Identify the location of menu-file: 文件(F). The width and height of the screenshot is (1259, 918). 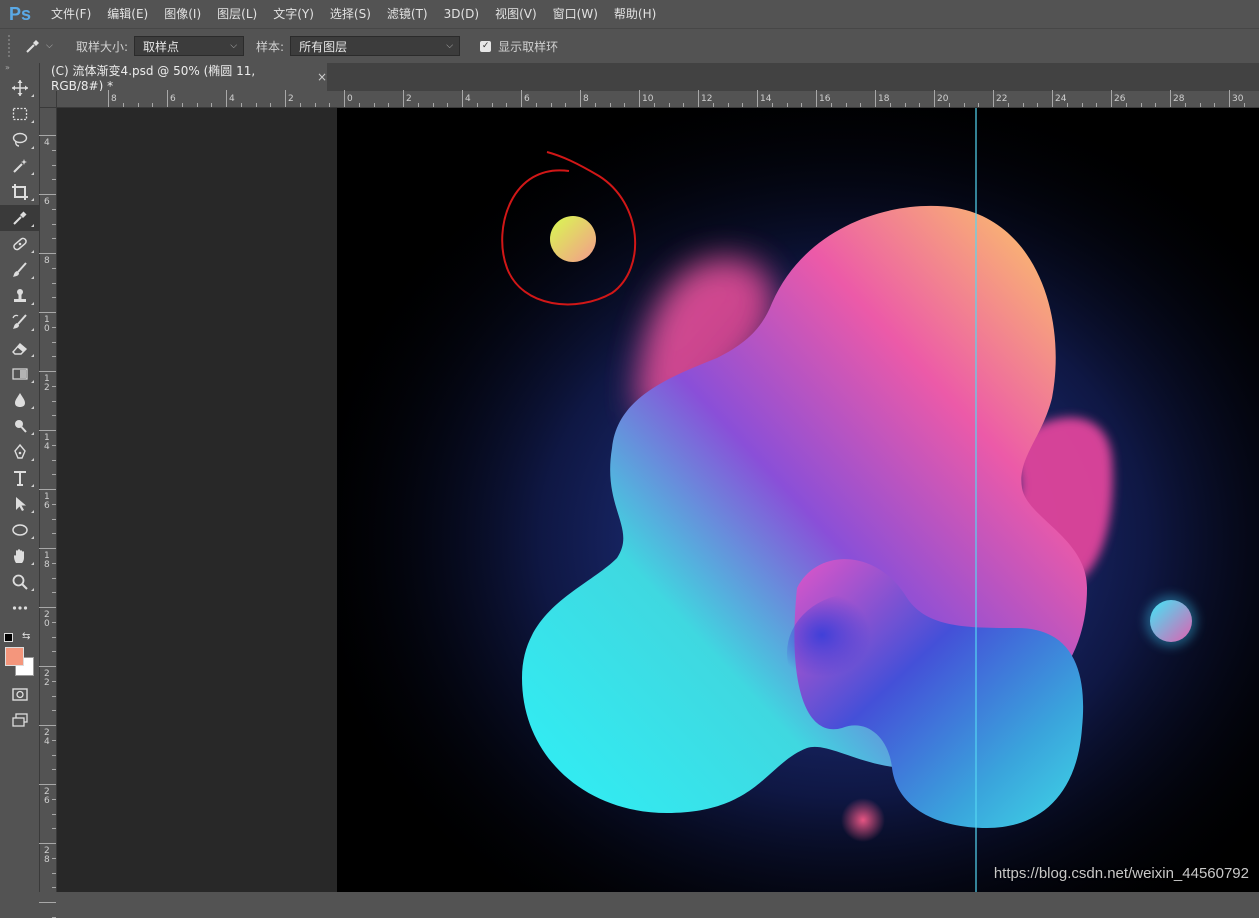
(71, 14).